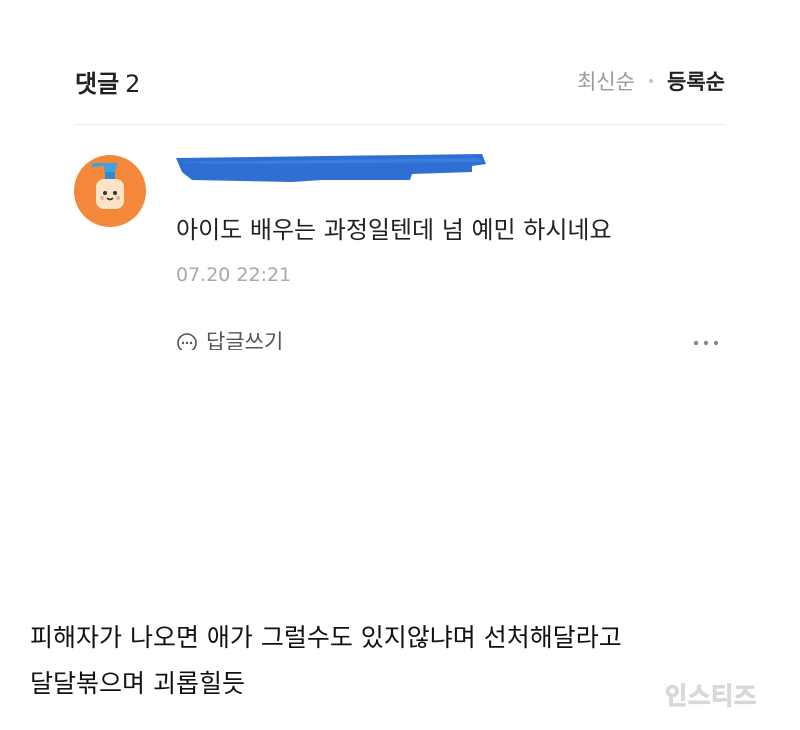 The image size is (800, 730). Describe the element at coordinates (696, 81) in the screenshot. I see `sort-registered-button: 등록순` at that location.